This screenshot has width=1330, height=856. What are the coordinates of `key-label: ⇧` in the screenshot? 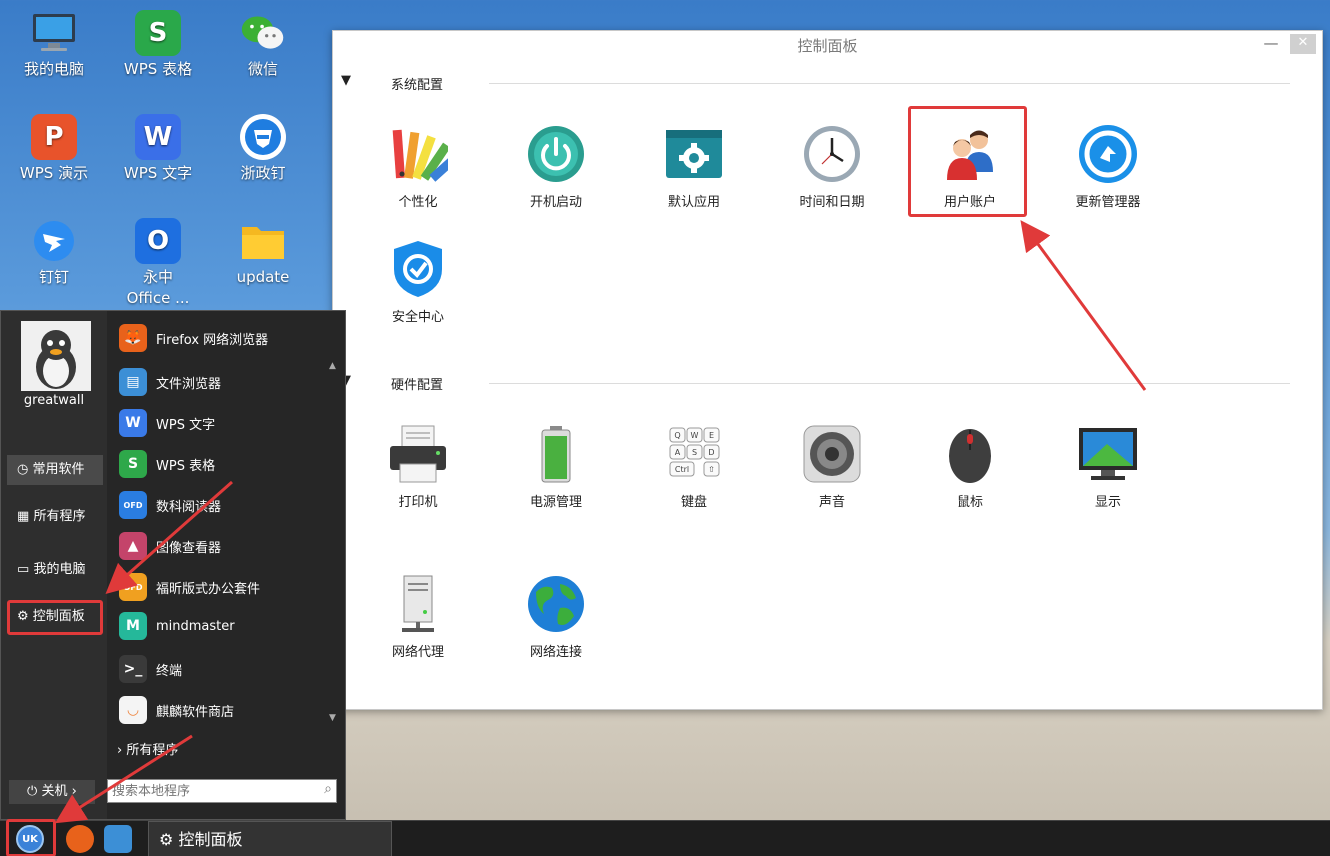 It's located at (711, 469).